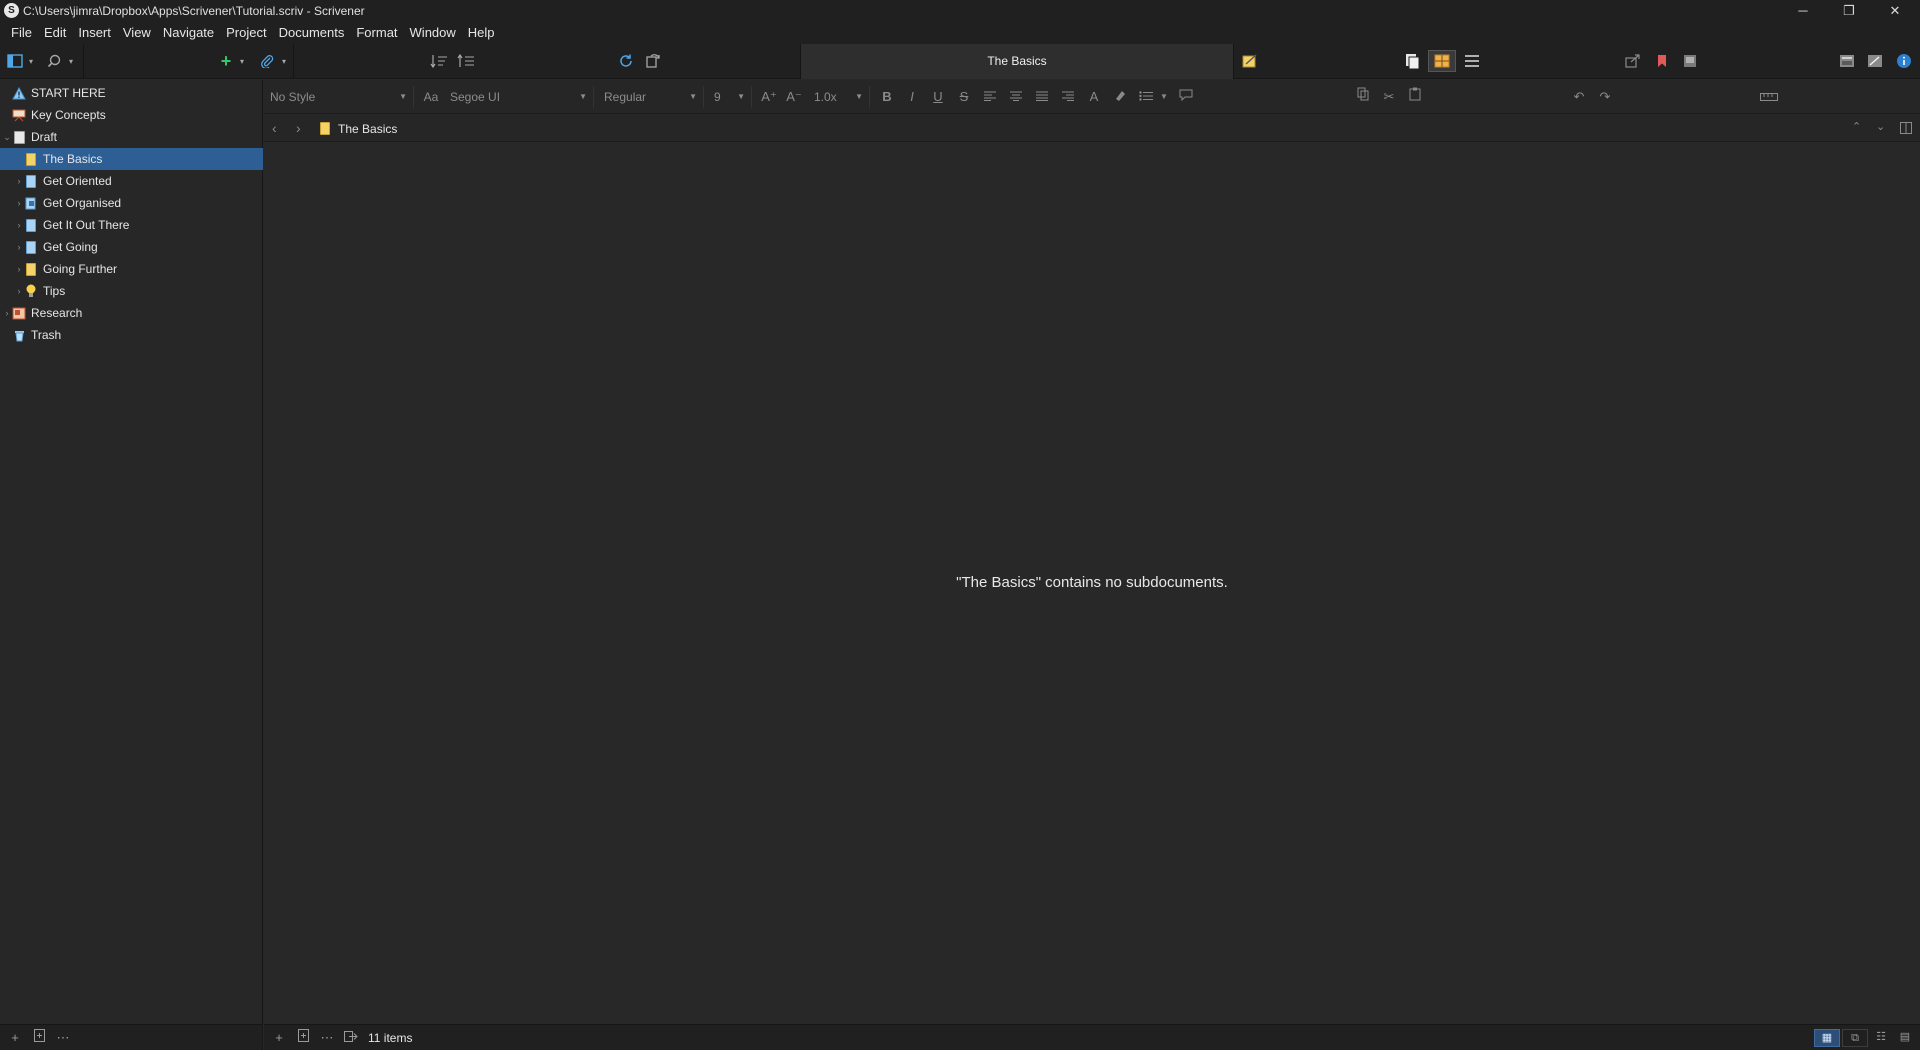 This screenshot has height=1050, width=1920. I want to click on align-left-icon, so click(990, 97).